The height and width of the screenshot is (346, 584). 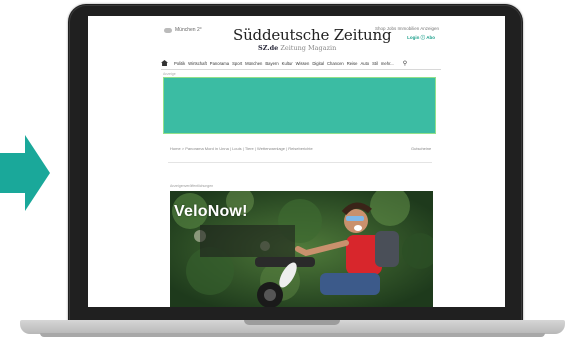 What do you see at coordinates (197, 63) in the screenshot?
I see `nav-item-wirtschaft: Wirtschaft` at bounding box center [197, 63].